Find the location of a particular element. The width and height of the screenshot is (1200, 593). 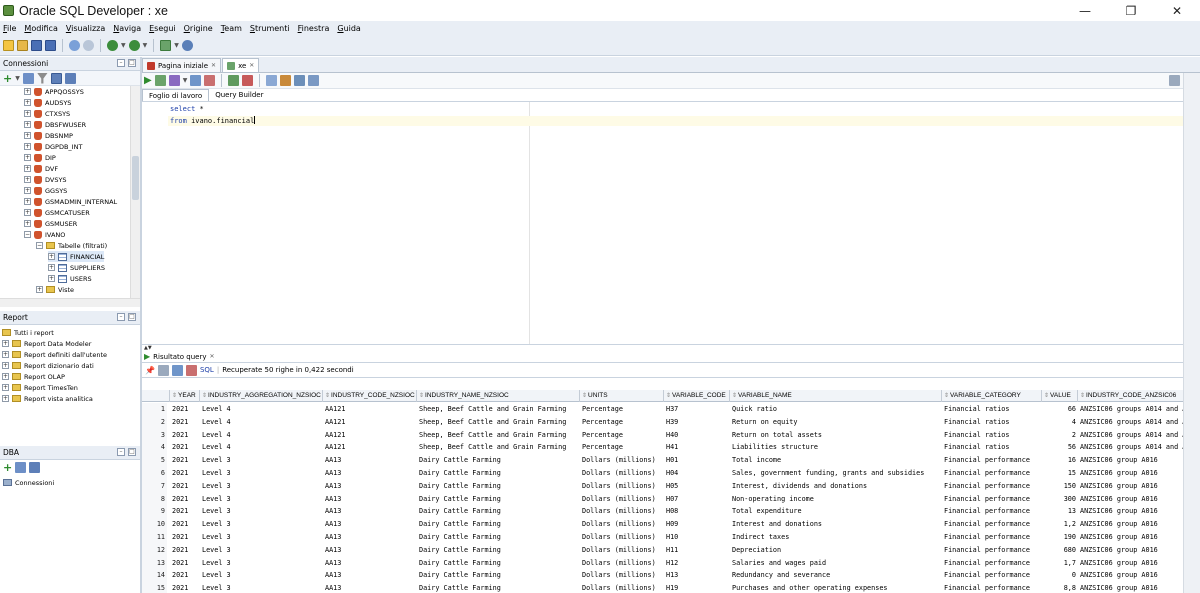

menu-team: Team is located at coordinates (231, 28).